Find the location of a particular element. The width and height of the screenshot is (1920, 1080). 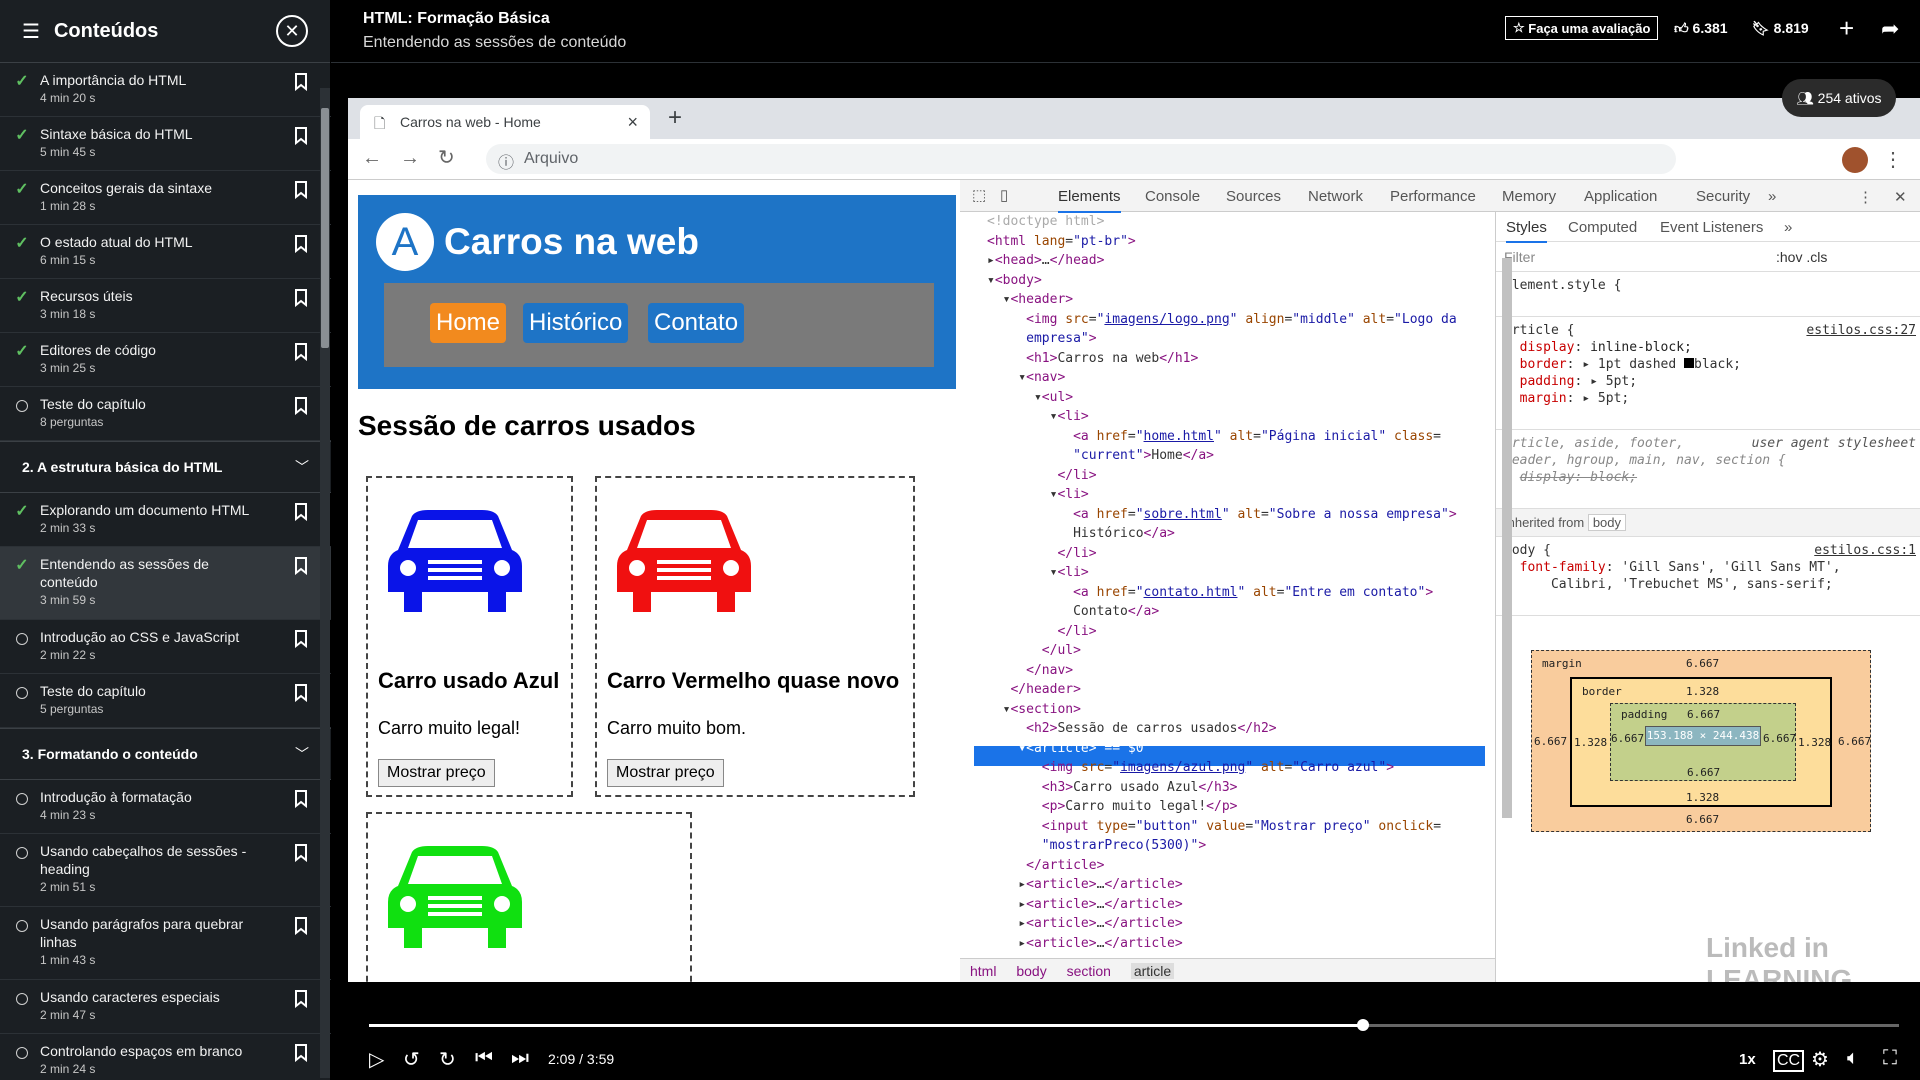

lesson-item: Teste do capítulo 8 perguntas is located at coordinates (165, 414).